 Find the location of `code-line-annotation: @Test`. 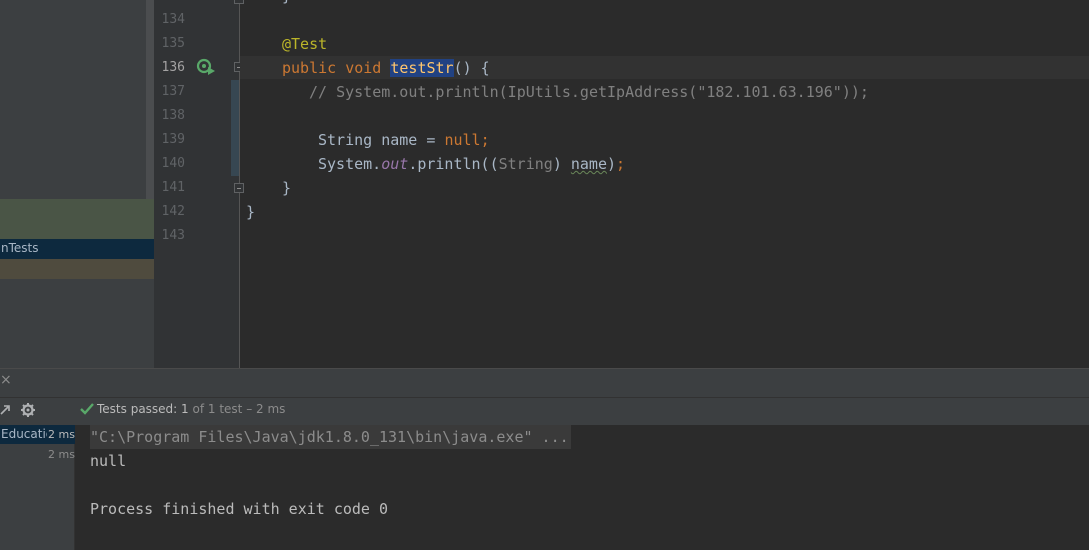

code-line-annotation: @Test is located at coordinates (304, 44).